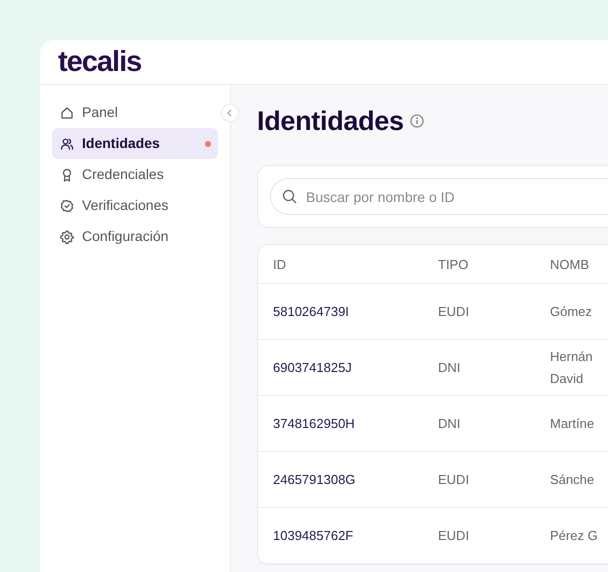 The image size is (608, 572). I want to click on table-cell-text: Sánche, so click(573, 479).